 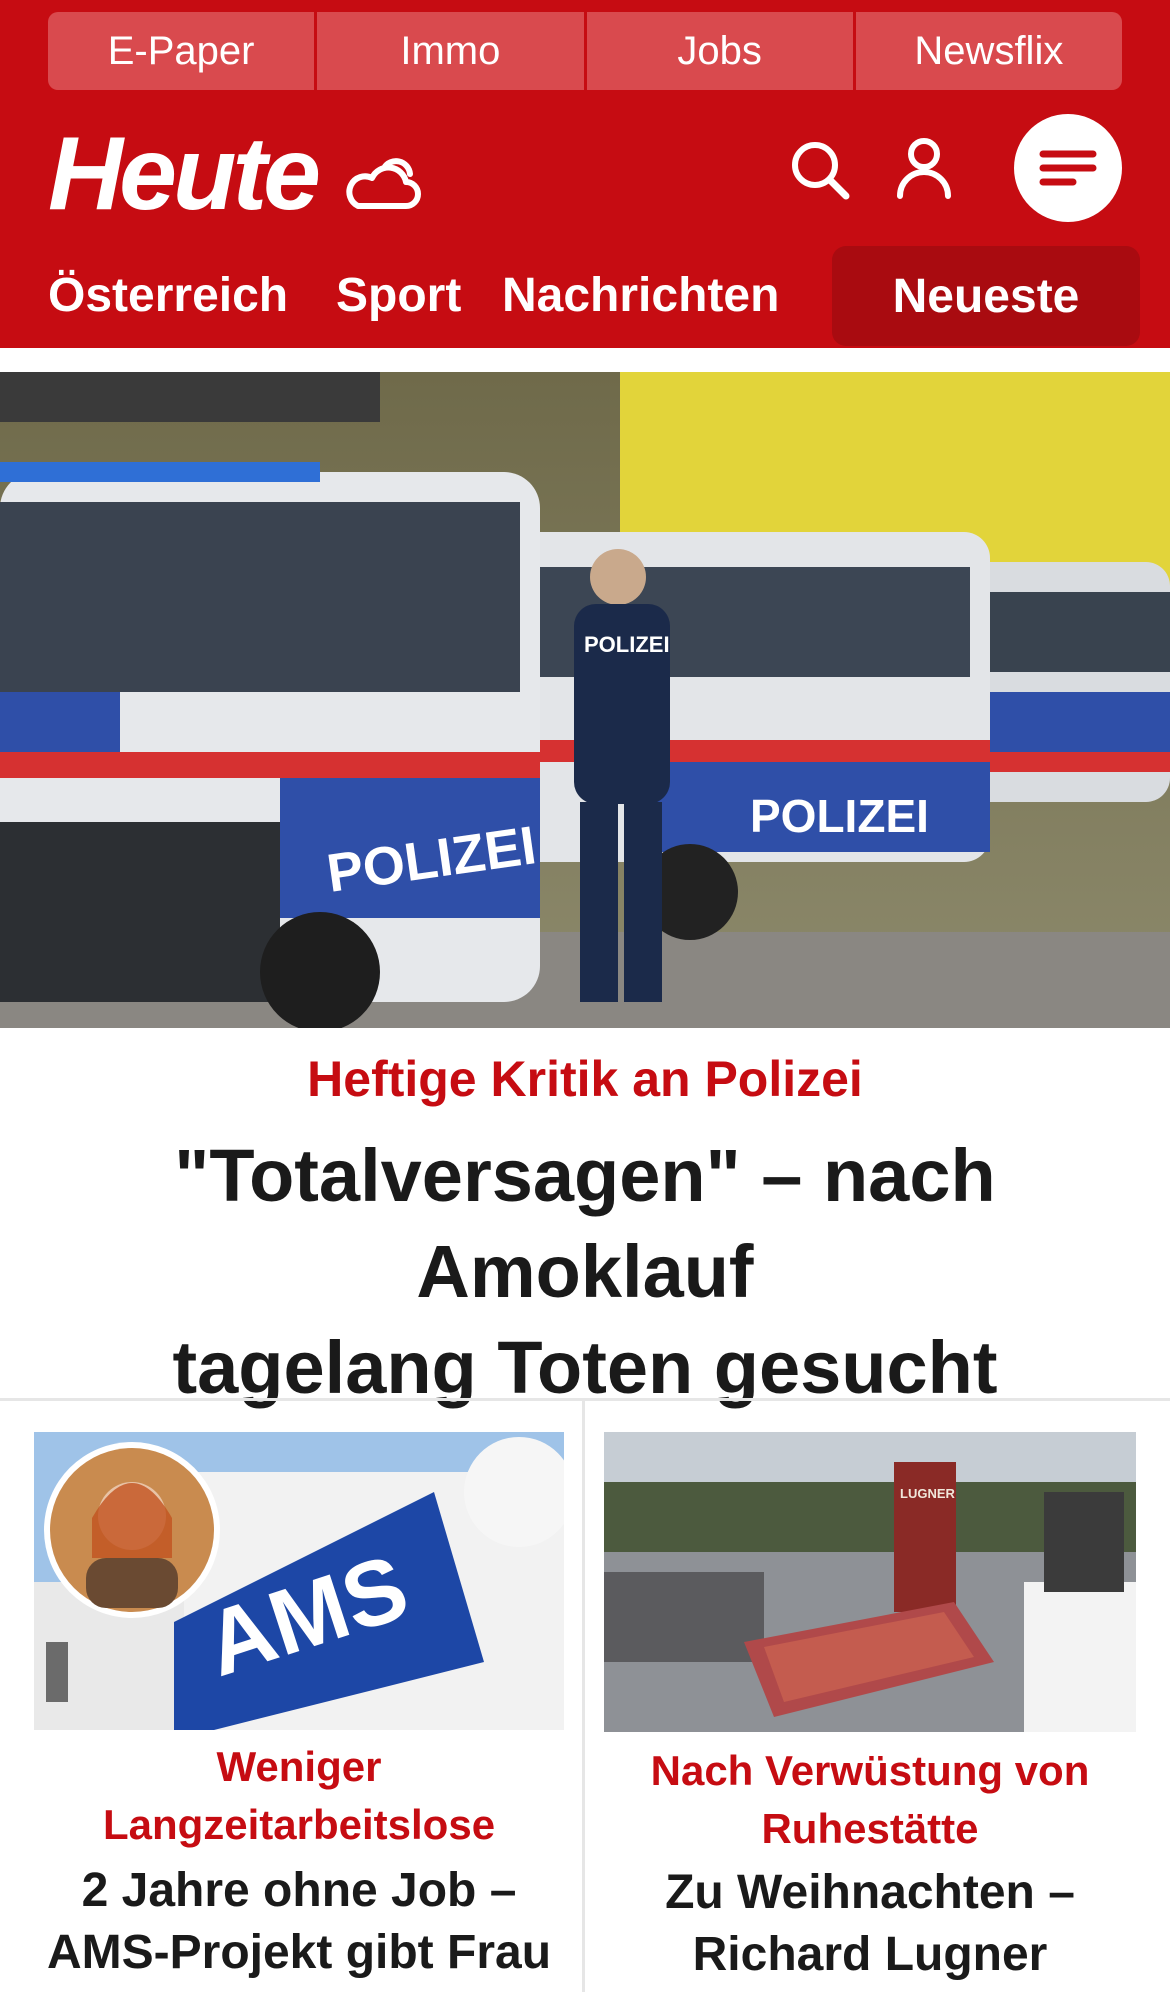 What do you see at coordinates (585, 1079) in the screenshot?
I see `lead-kicker: Heftige Kritik an Polizei` at bounding box center [585, 1079].